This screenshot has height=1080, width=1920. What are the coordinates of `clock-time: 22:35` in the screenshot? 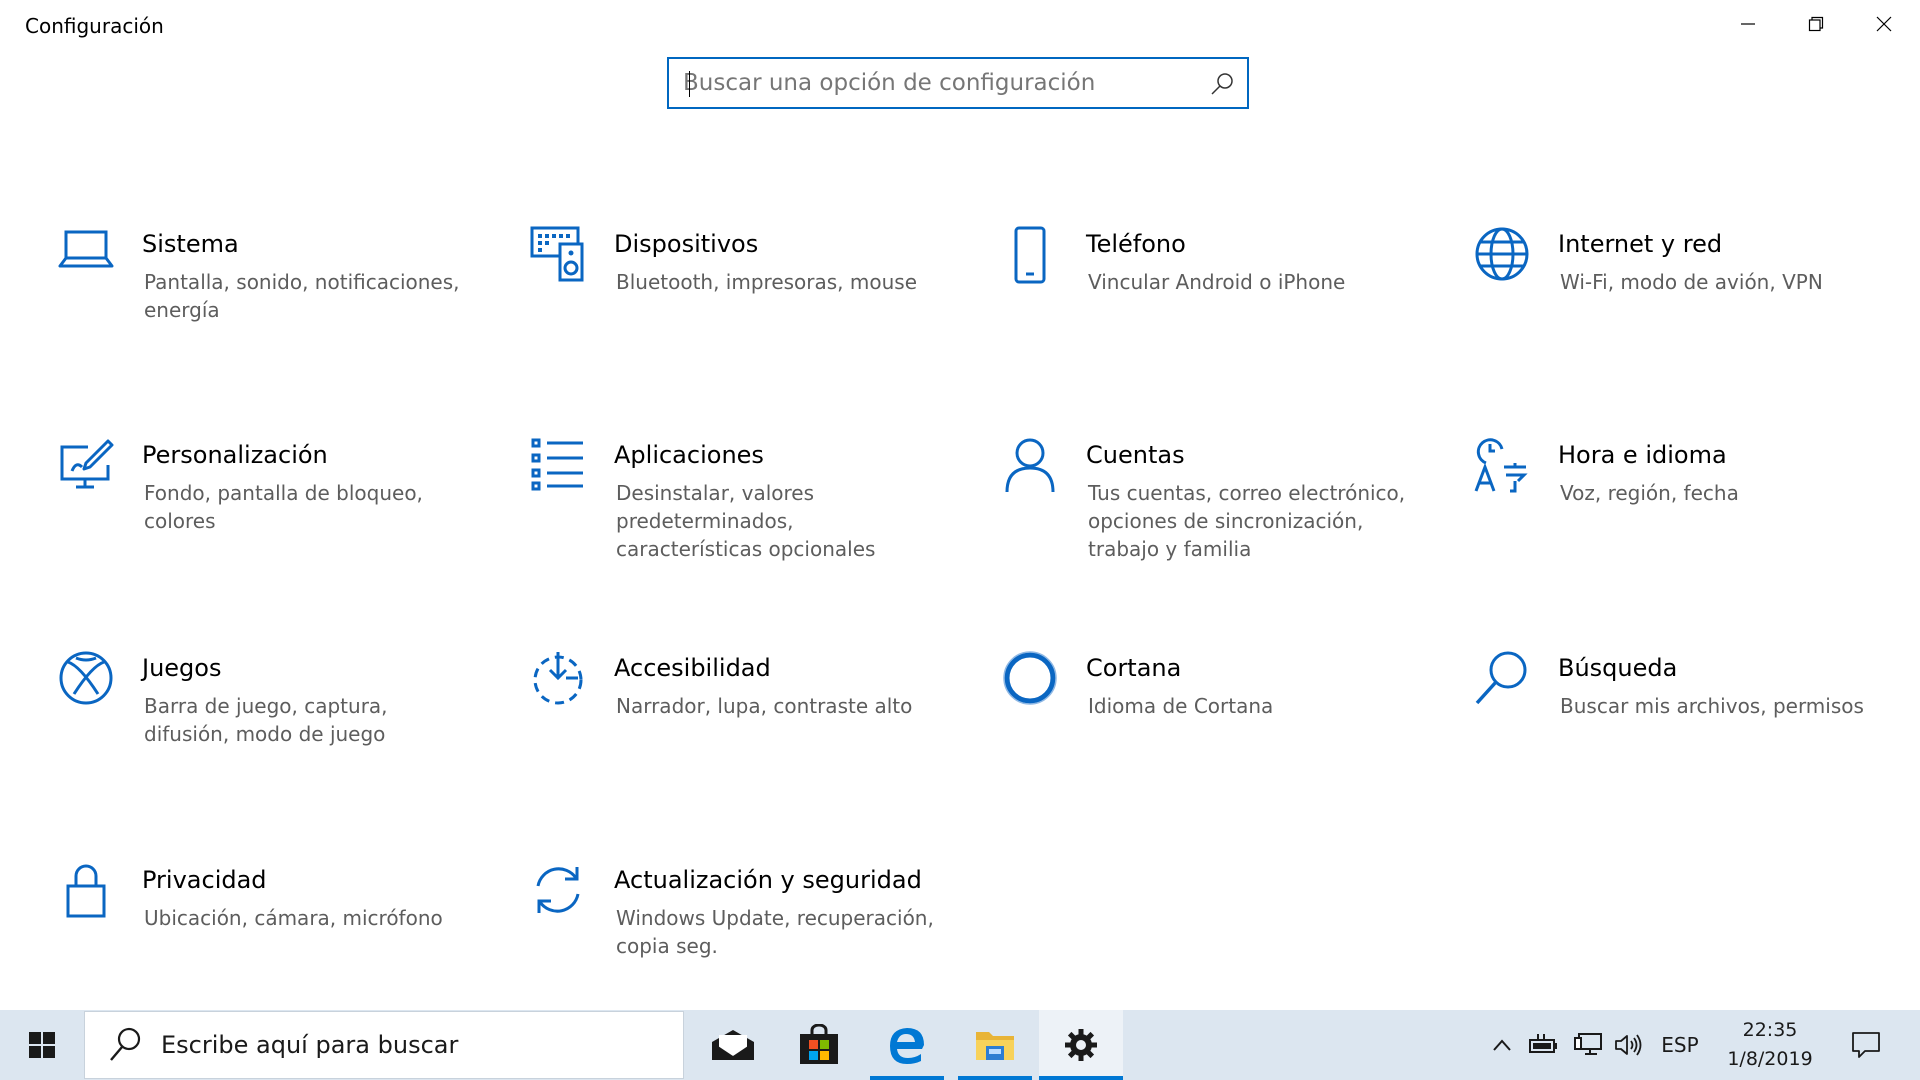 It's located at (1770, 1030).